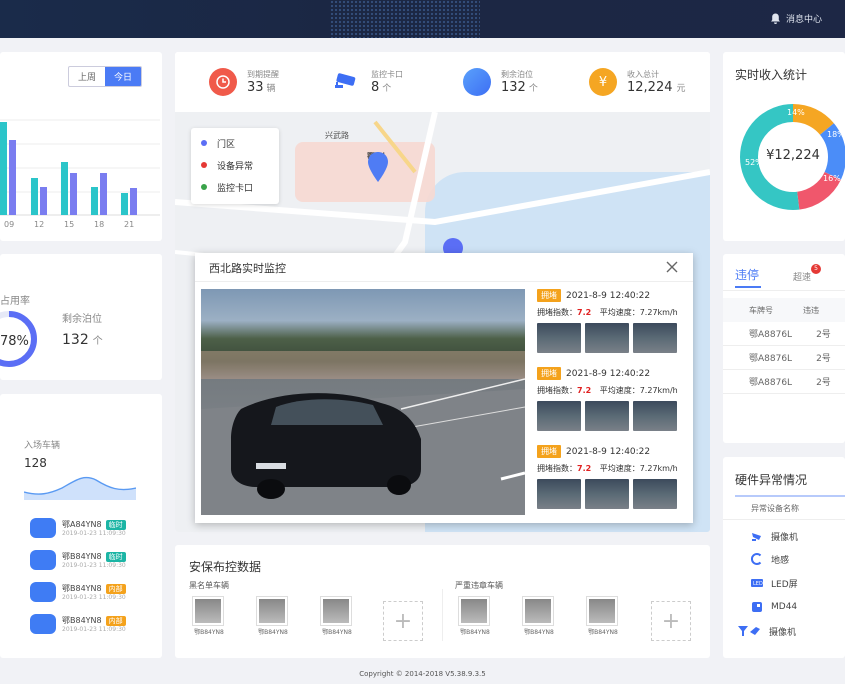 The height and width of the screenshot is (684, 845). I want to click on add-violation-button: +, so click(671, 621).